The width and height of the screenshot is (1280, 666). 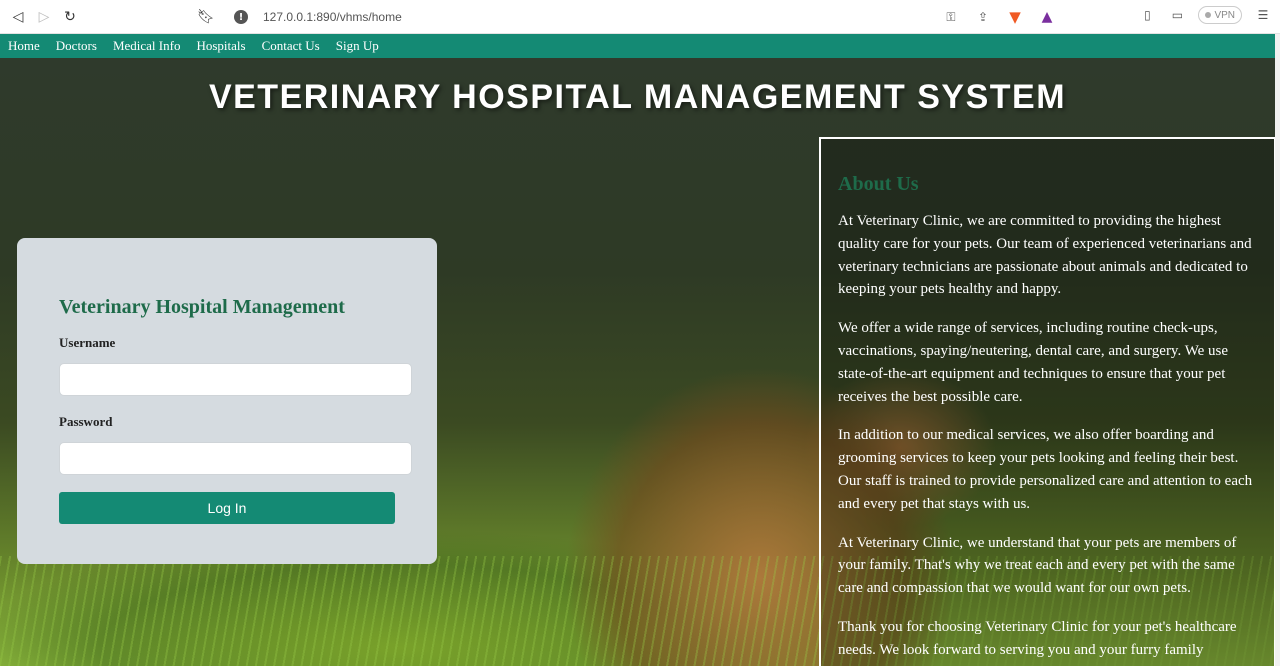 I want to click on vpn-button: VPN, so click(x=1220, y=15).